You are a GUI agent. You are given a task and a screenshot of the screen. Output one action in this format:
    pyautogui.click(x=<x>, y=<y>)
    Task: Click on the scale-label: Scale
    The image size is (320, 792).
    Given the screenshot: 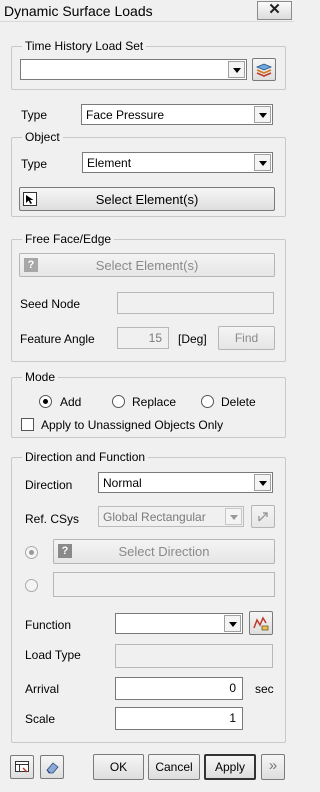 What is the action you would take?
    pyautogui.click(x=40, y=719)
    